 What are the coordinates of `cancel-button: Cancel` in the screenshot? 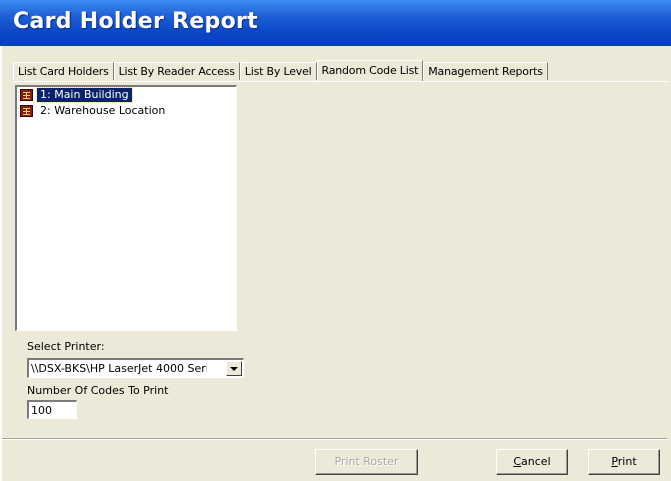 It's located at (532, 462).